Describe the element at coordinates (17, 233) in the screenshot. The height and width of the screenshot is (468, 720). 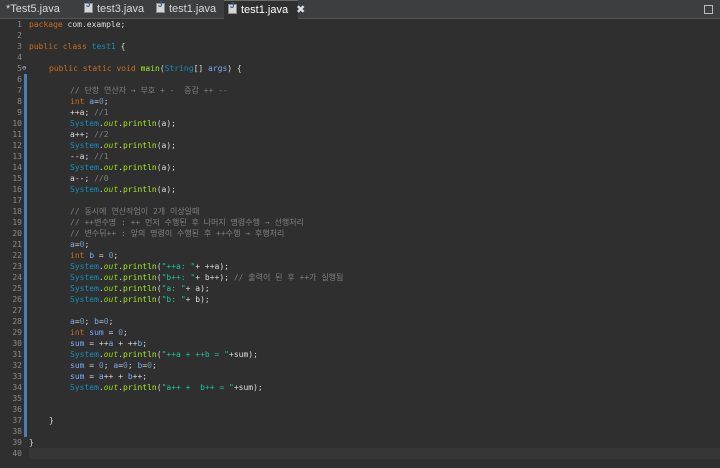
I see `line-number: 20` at that location.